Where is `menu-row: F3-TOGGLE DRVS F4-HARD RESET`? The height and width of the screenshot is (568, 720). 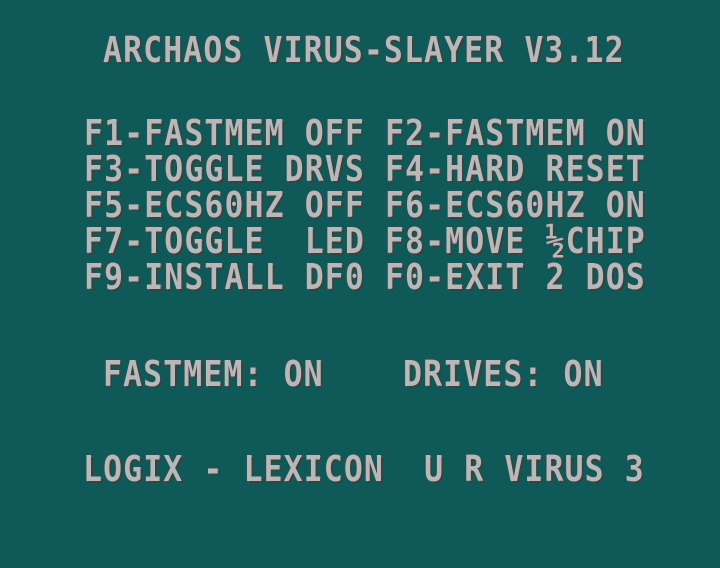
menu-row: F3-TOGGLE DRVS F4-HARD RESET is located at coordinates (365, 170).